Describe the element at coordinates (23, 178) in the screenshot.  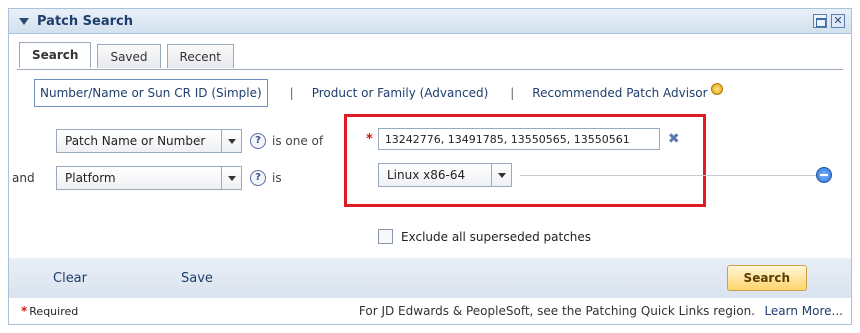
I see `conjunction-label: and` at that location.